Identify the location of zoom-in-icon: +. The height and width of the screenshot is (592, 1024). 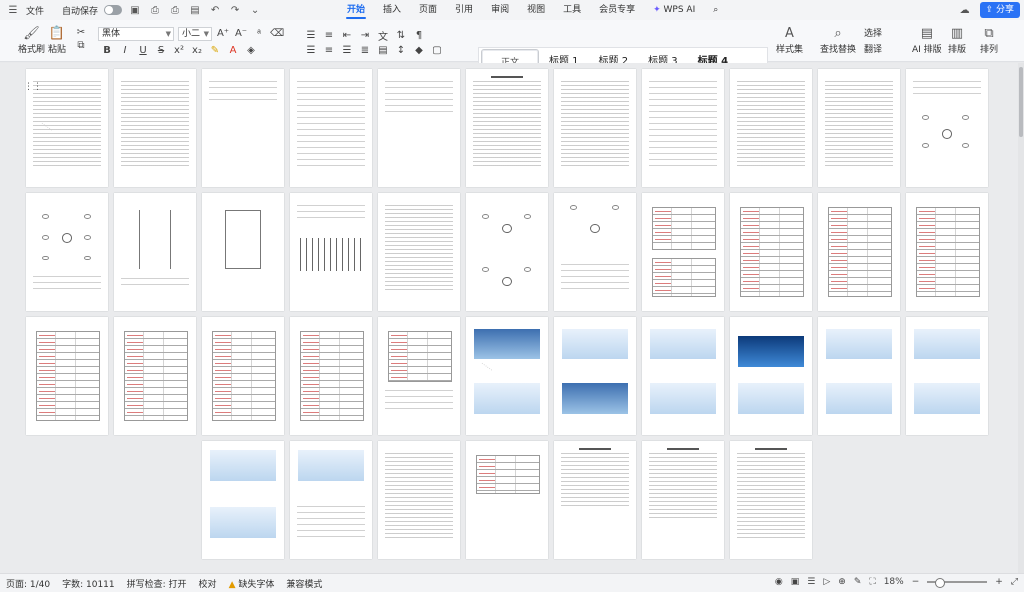
(999, 582).